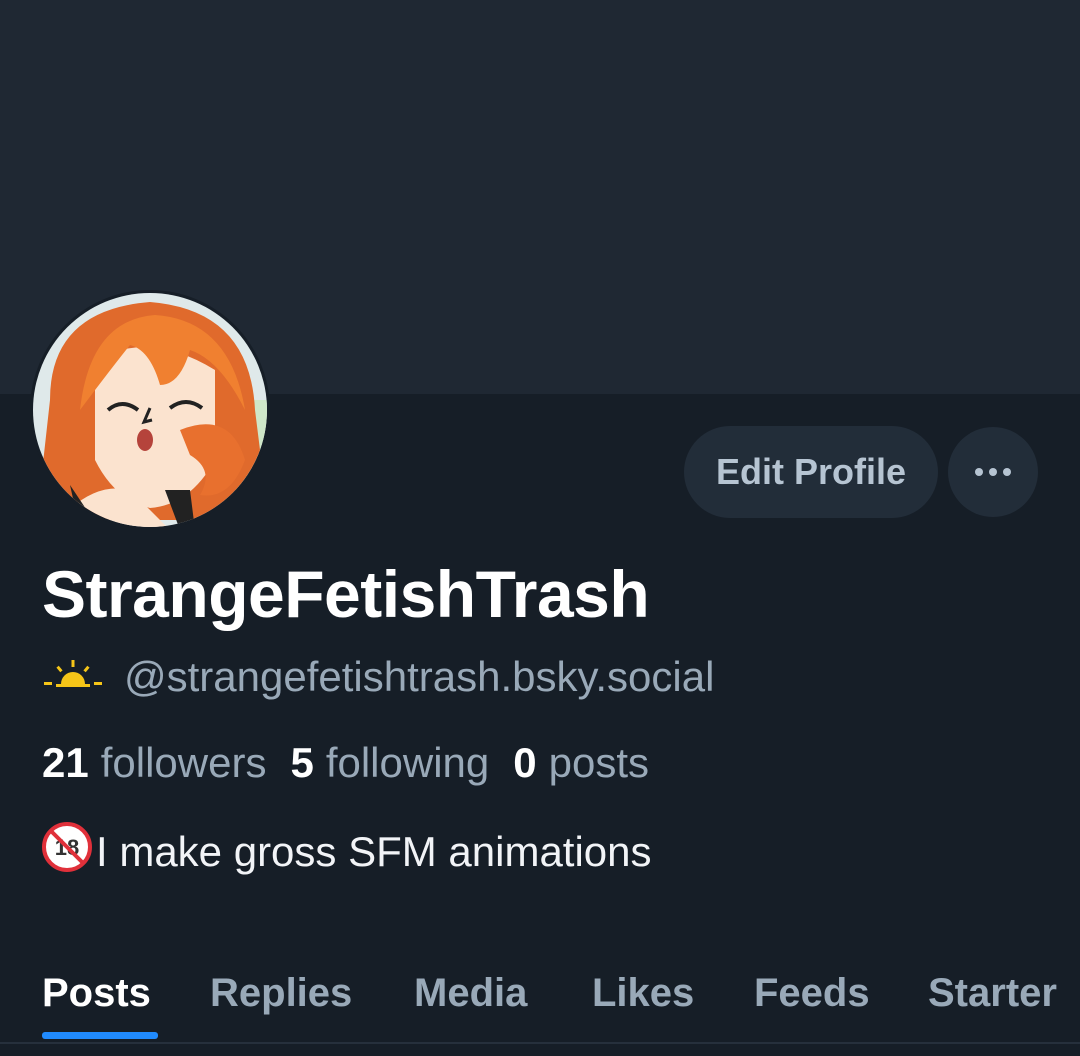 This screenshot has width=1080, height=1056. Describe the element at coordinates (811, 472) in the screenshot. I see `edit-profile-button: Edit Profile` at that location.